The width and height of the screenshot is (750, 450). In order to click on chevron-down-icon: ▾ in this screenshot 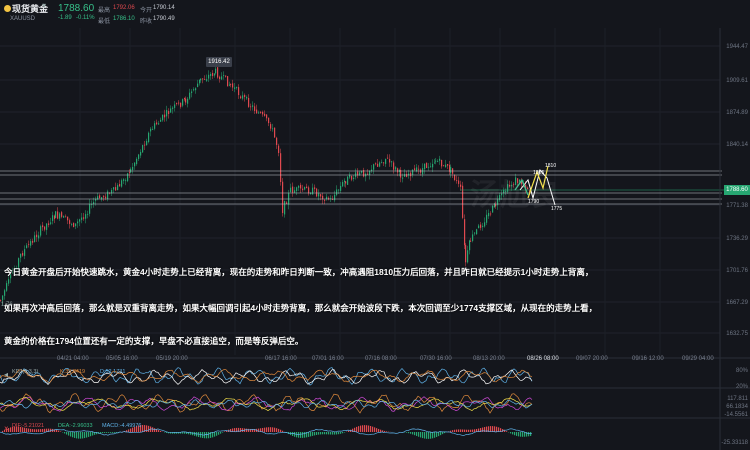, I will do `click(44, 5)`.